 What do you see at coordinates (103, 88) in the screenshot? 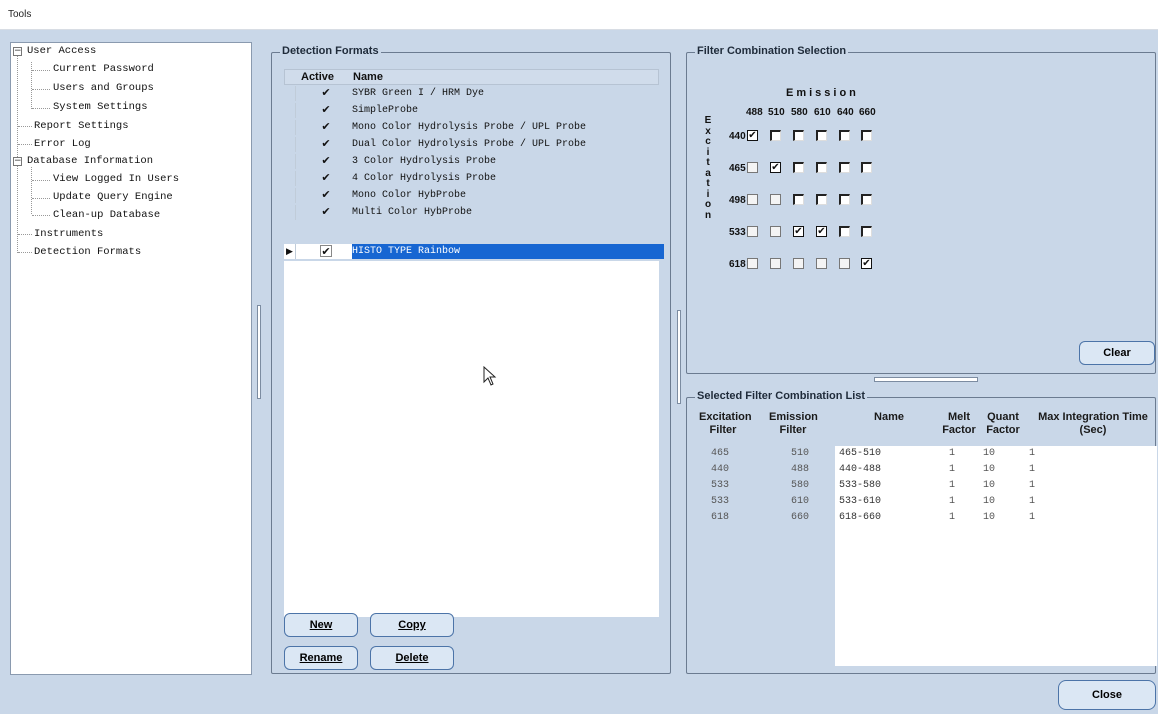
I see `tree-item-users-and-groups: Users and Groups` at bounding box center [103, 88].